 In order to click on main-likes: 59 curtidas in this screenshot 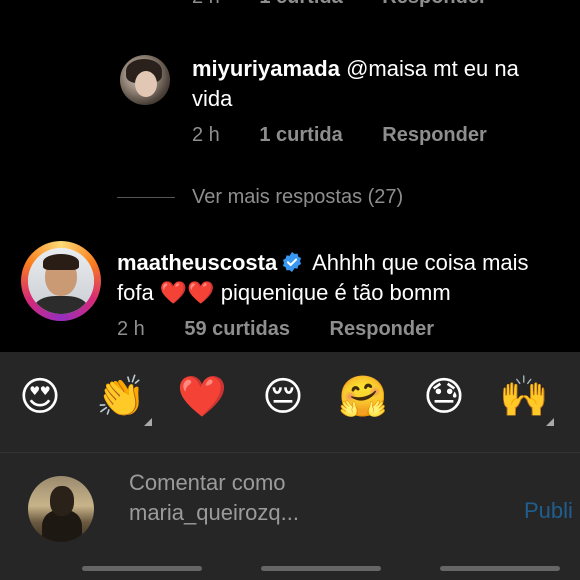, I will do `click(237, 329)`.